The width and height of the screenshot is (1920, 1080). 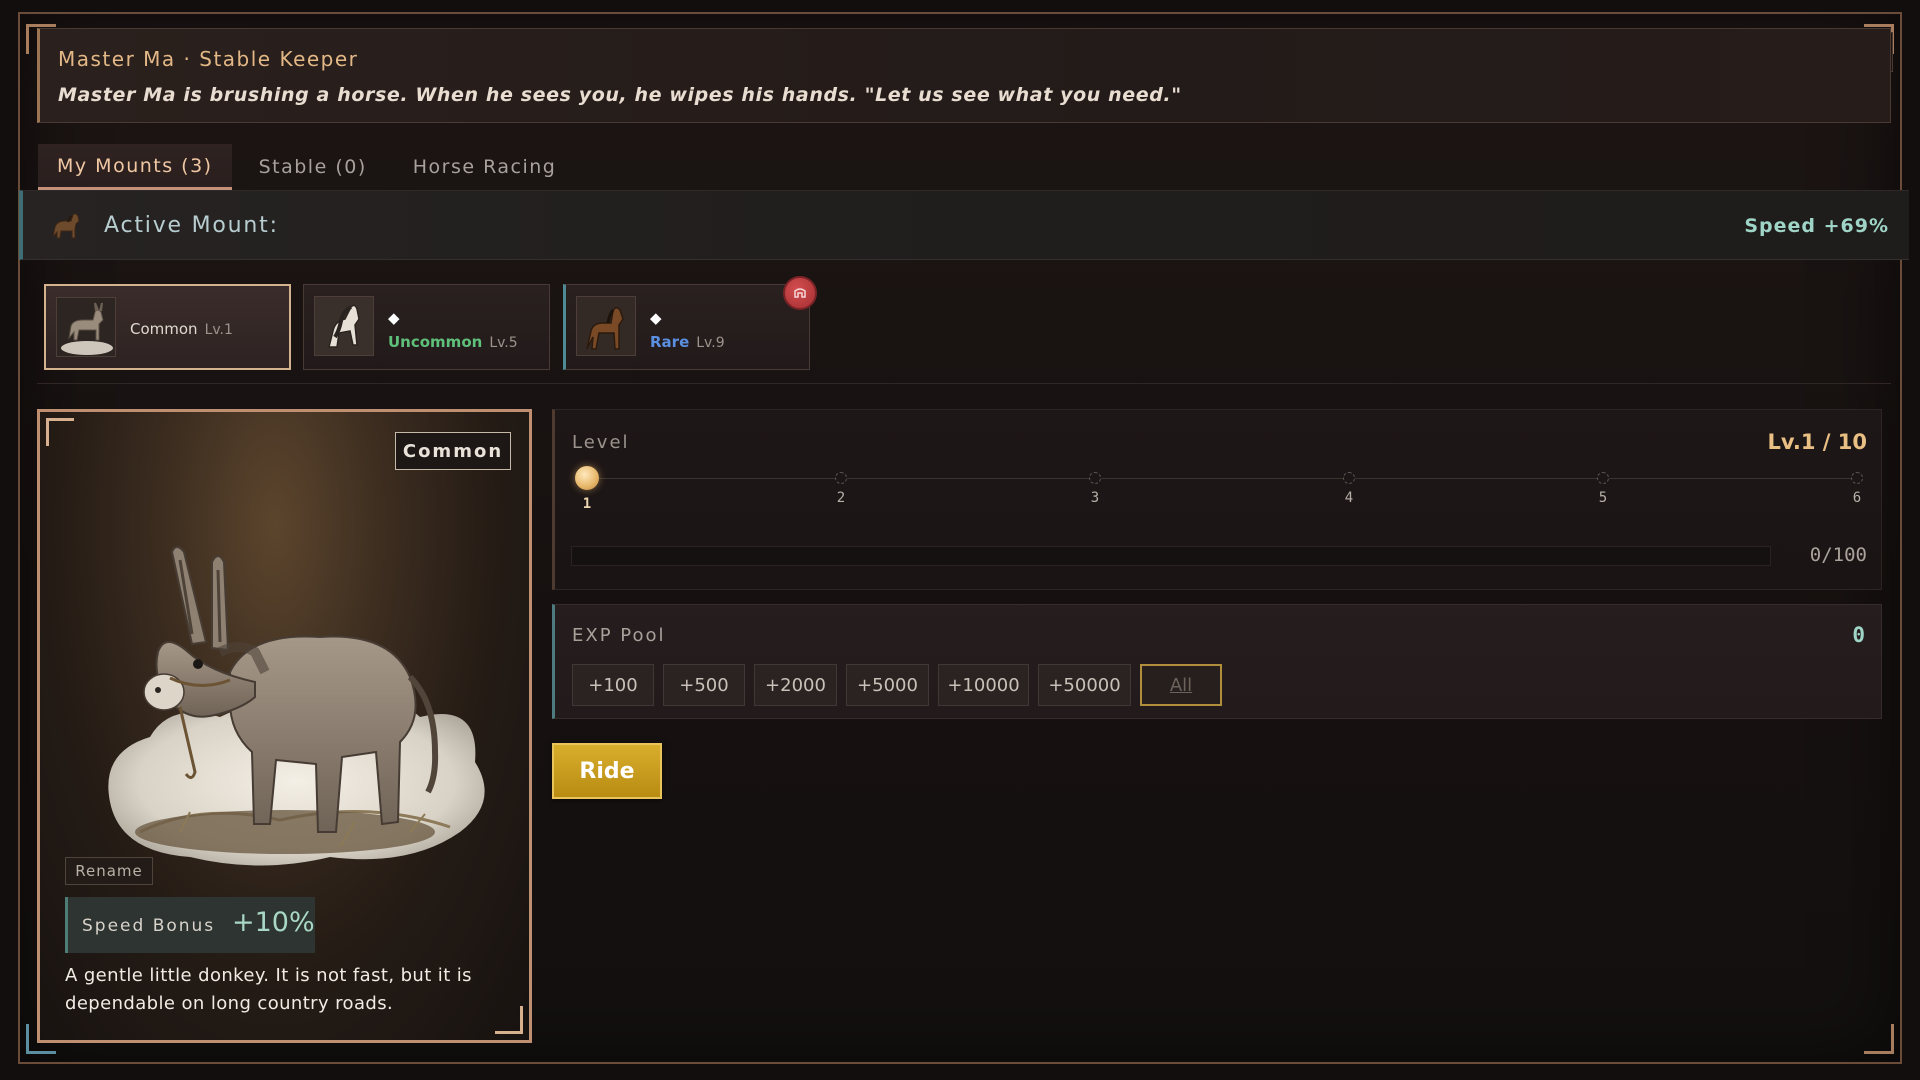 What do you see at coordinates (587, 504) in the screenshot?
I see `level-node-label: 1` at bounding box center [587, 504].